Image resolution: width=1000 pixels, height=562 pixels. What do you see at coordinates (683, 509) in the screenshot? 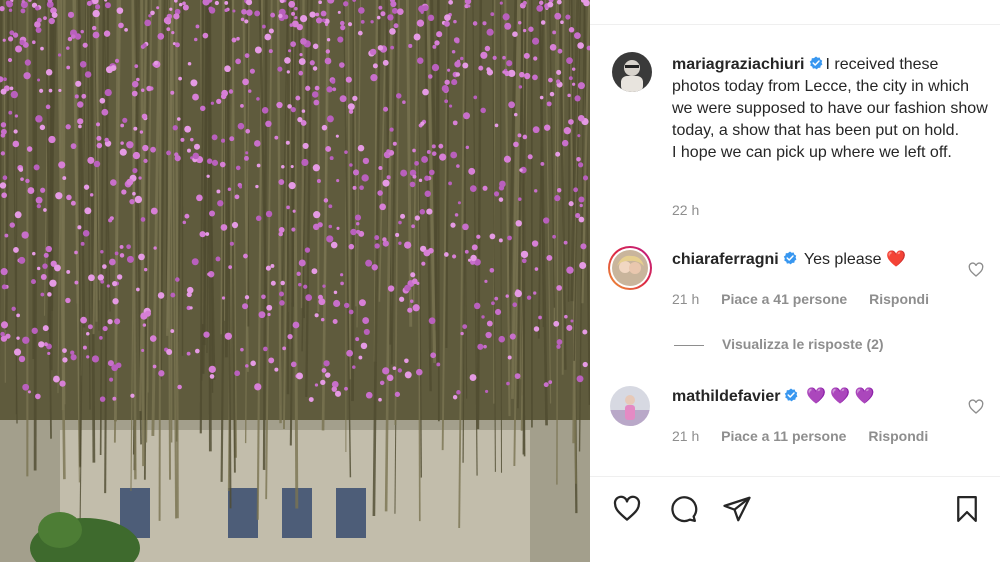
I see `comment-bubble-icon` at bounding box center [683, 509].